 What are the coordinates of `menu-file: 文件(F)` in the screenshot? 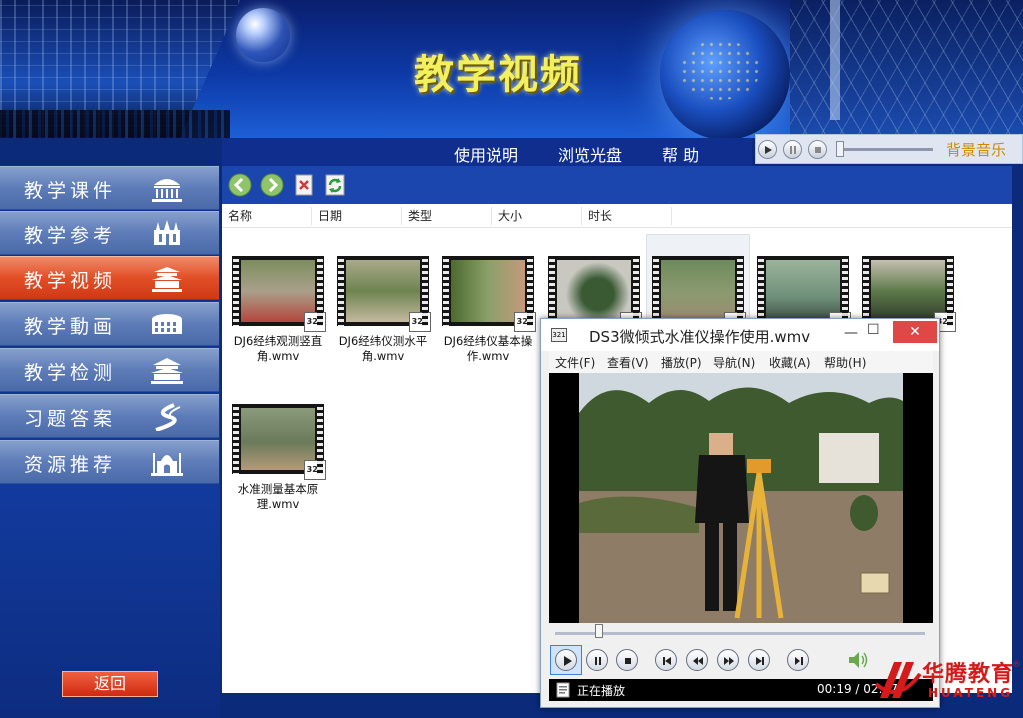 It's located at (575, 362).